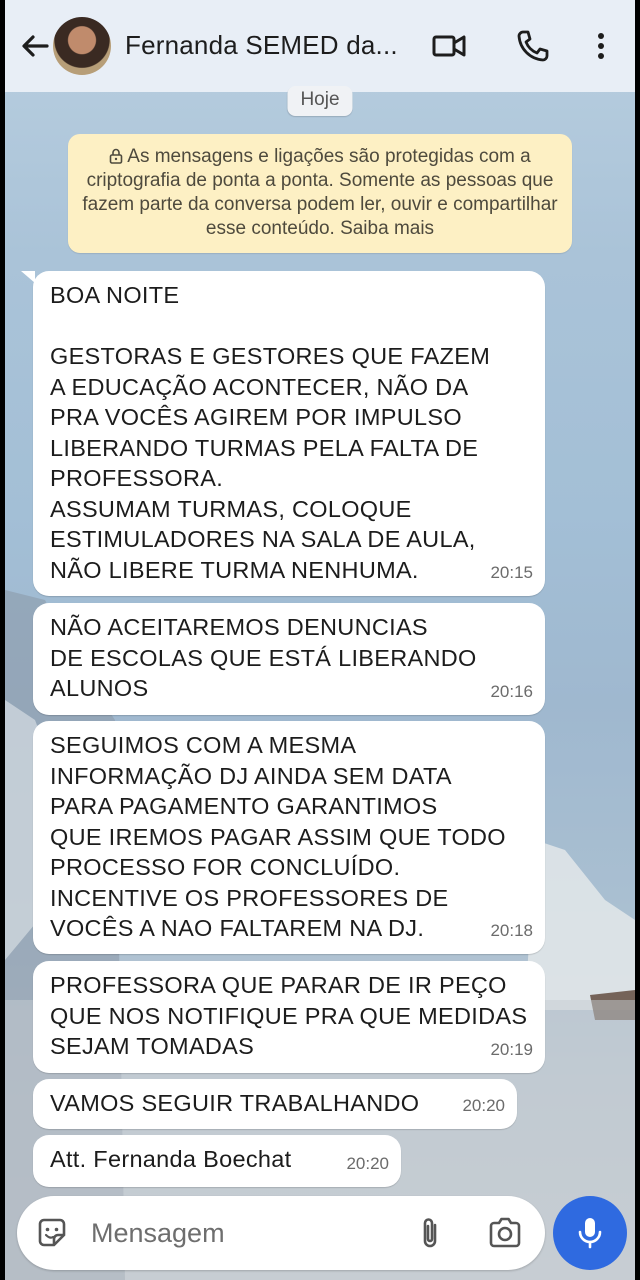 The height and width of the screenshot is (1280, 640). What do you see at coordinates (52, 1233) in the screenshot?
I see `sticker-icon` at bounding box center [52, 1233].